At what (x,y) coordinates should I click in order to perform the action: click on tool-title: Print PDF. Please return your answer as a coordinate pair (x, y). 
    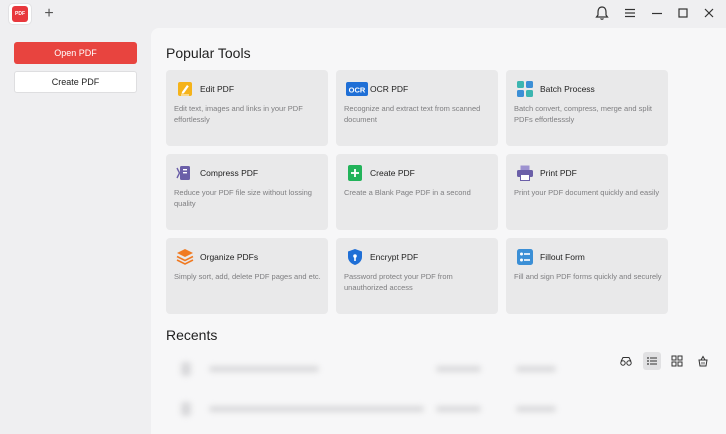
    Looking at the image, I should click on (558, 173).